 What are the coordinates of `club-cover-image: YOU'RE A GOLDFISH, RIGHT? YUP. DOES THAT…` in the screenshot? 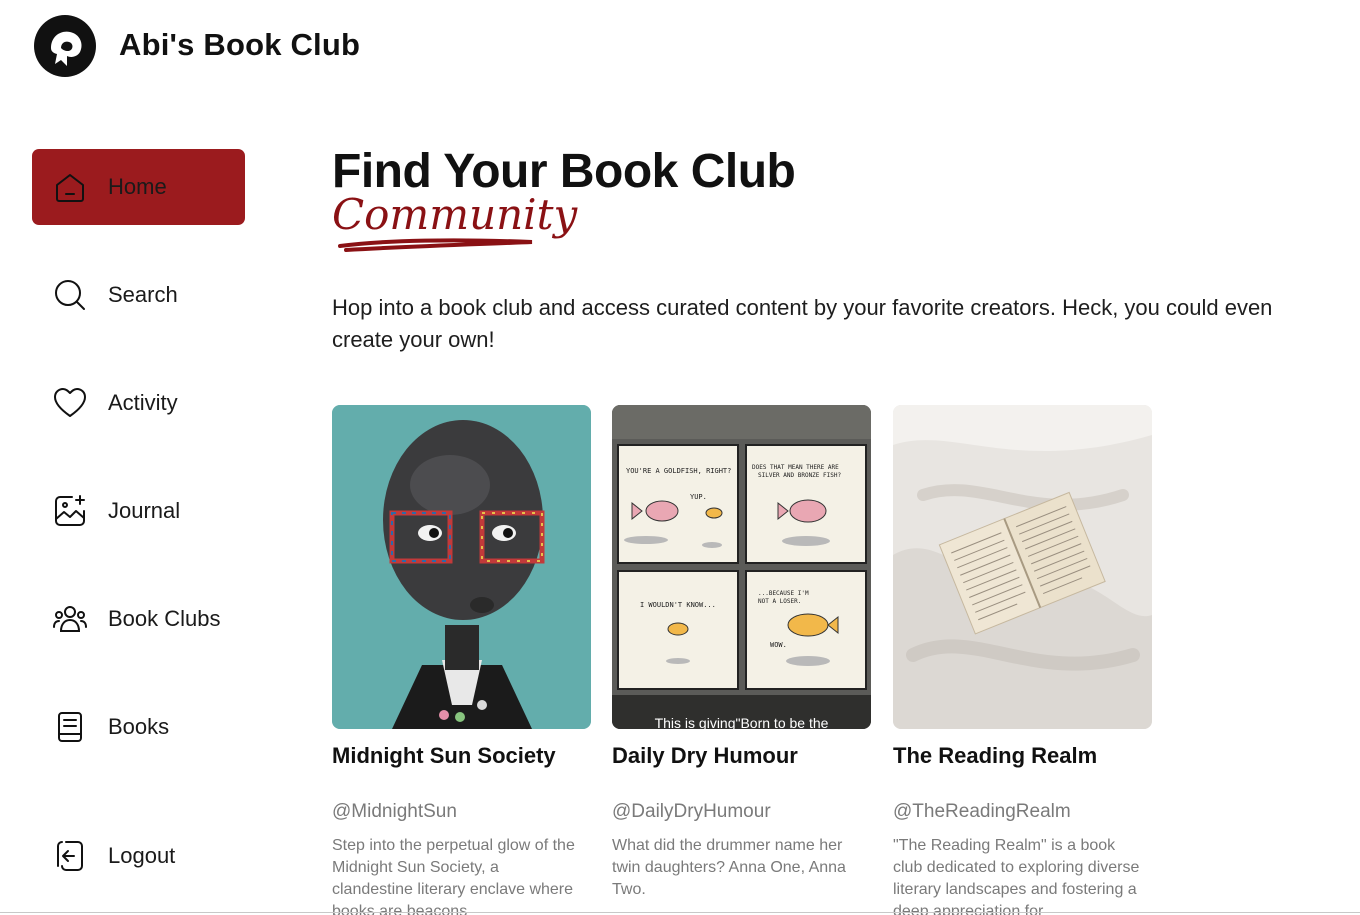 It's located at (741, 567).